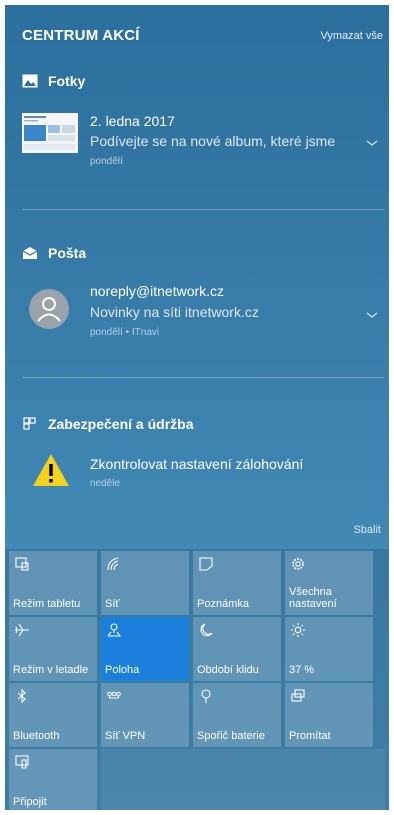 This screenshot has height=815, width=394. What do you see at coordinates (30, 802) in the screenshot?
I see `tile-label: Připojit` at bounding box center [30, 802].